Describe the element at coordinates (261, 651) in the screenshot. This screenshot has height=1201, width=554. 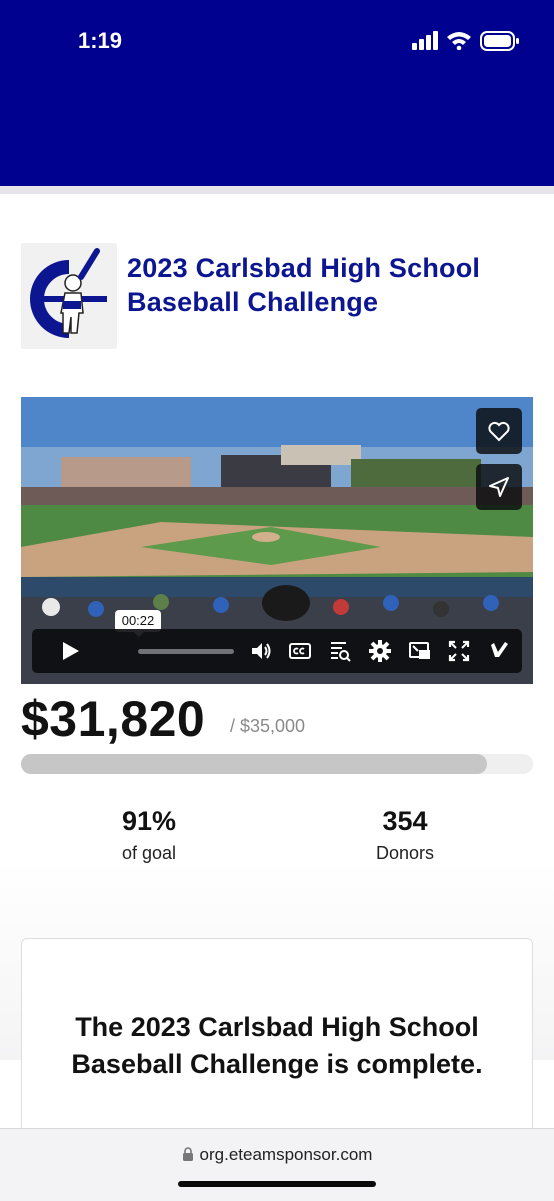
I see `volume-icon` at that location.